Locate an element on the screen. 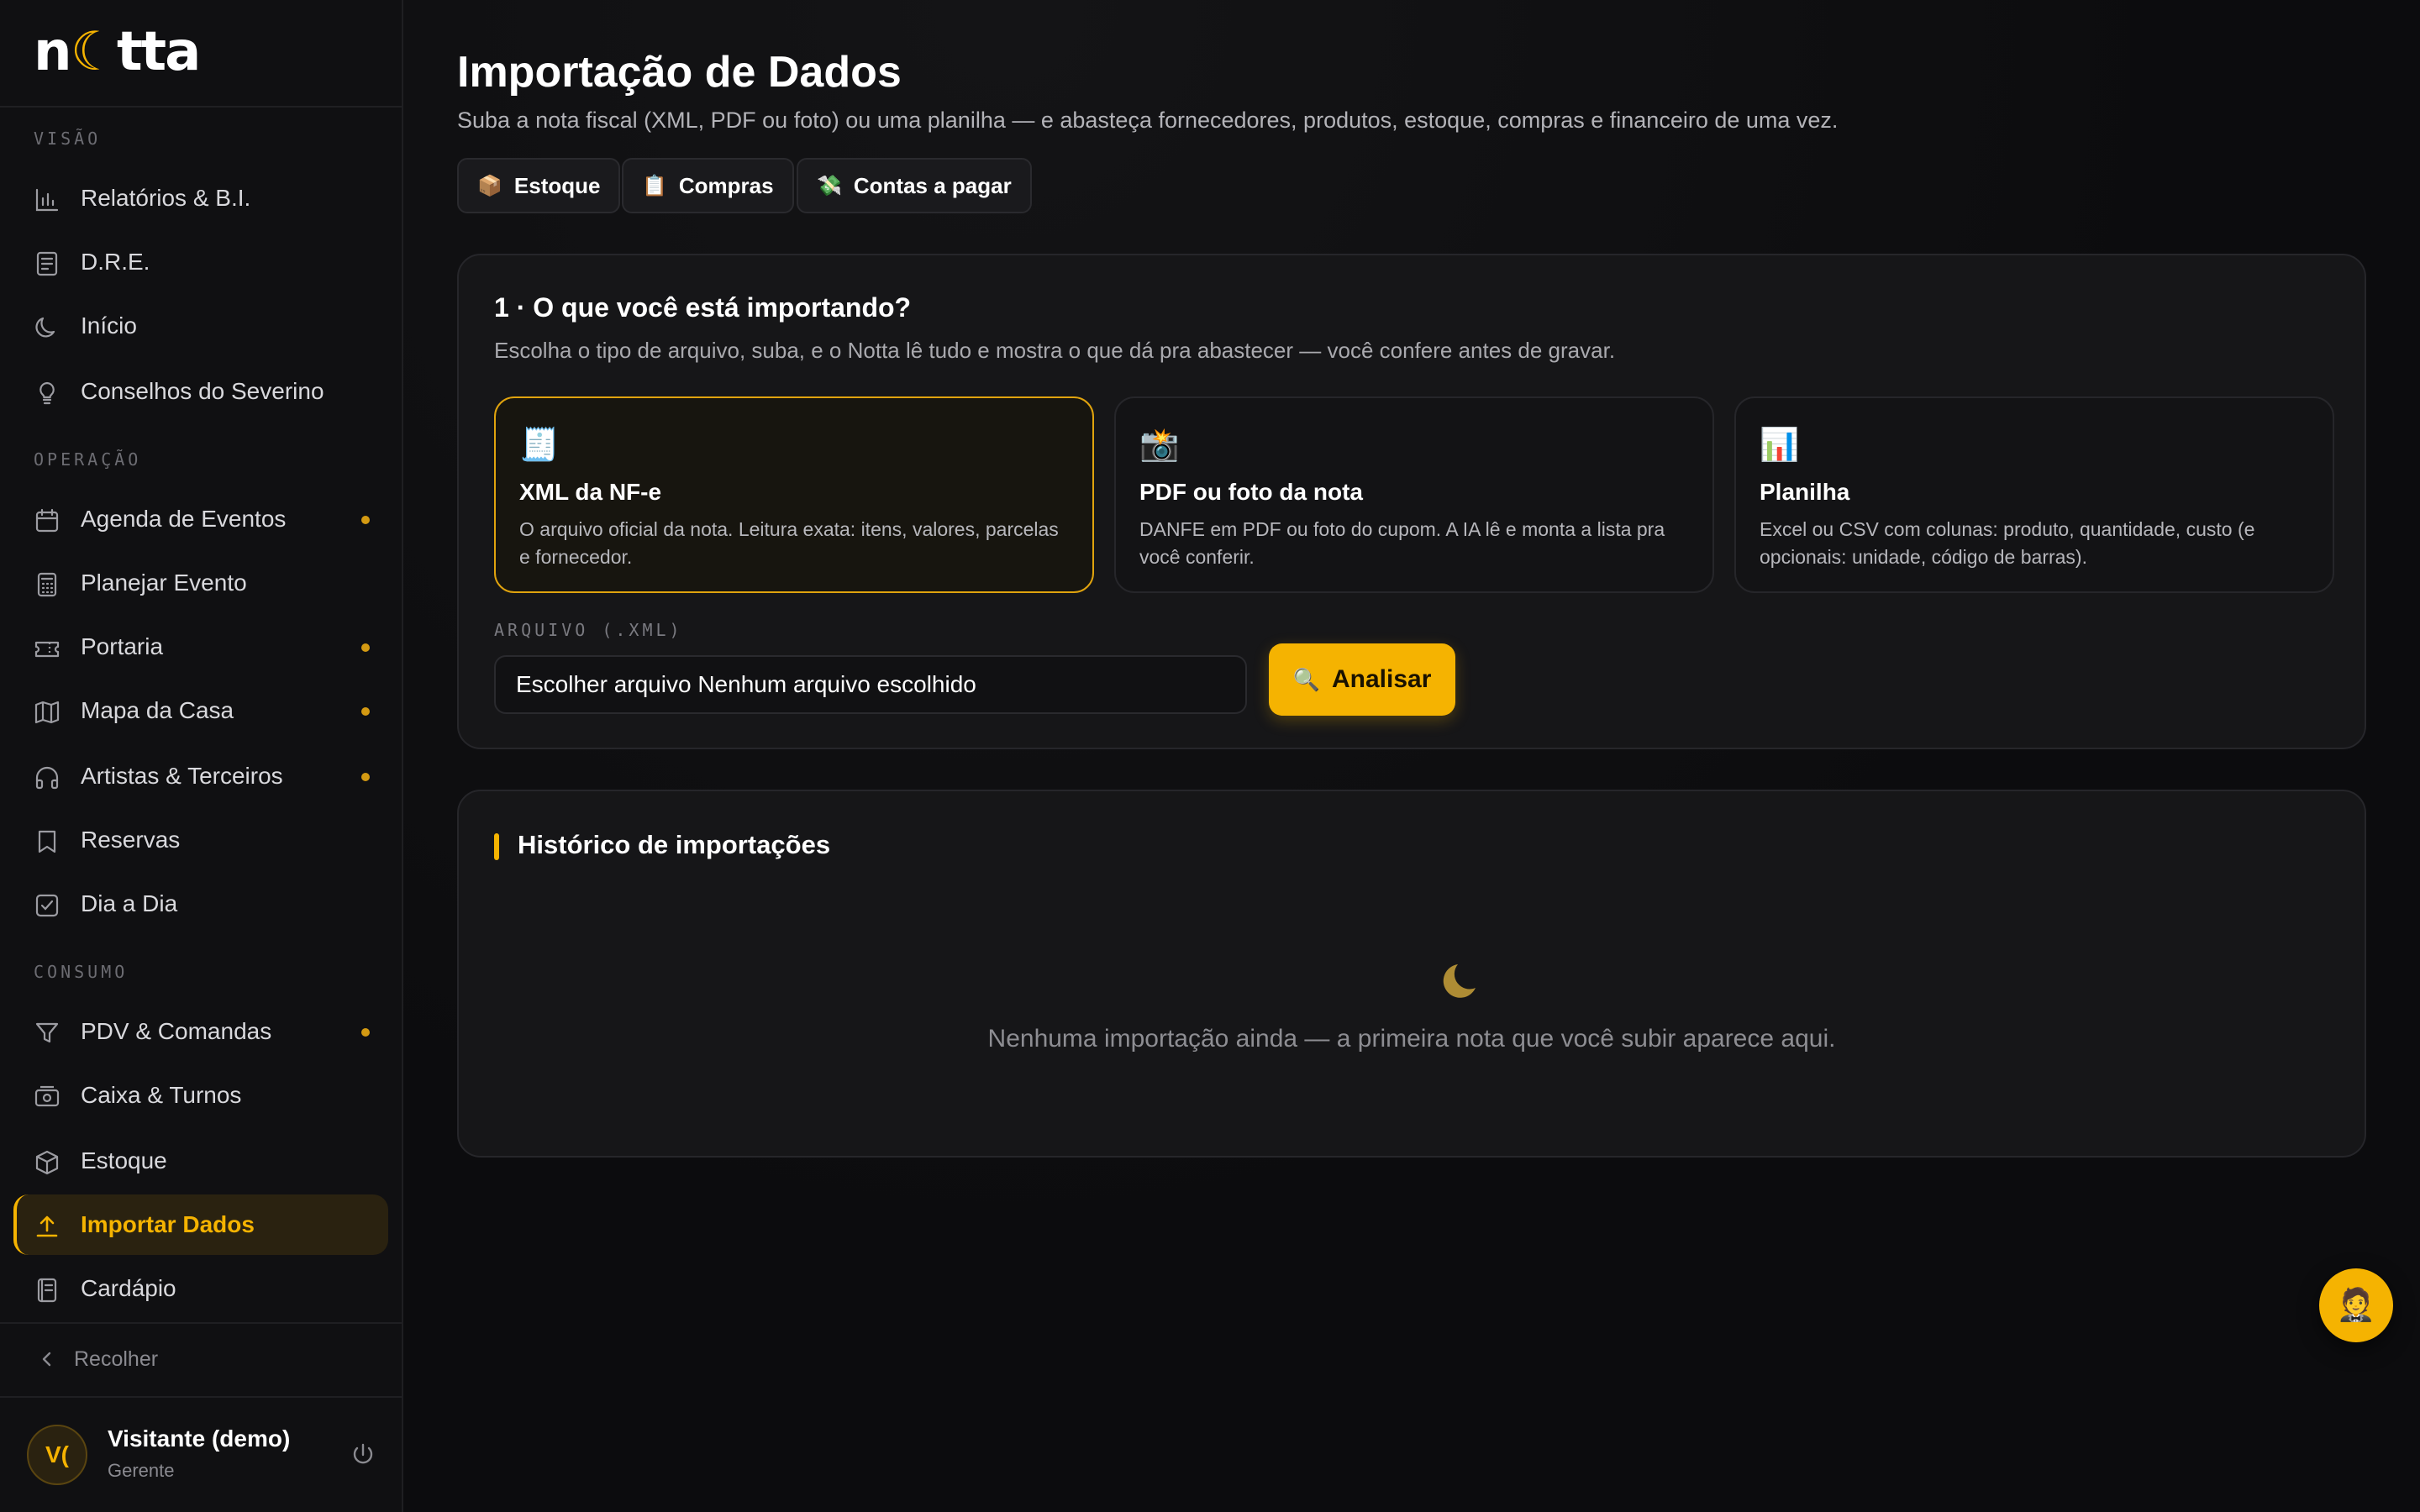 The width and height of the screenshot is (2420, 1512). analyze-button: 🔍 Analisar is located at coordinates (1362, 679).